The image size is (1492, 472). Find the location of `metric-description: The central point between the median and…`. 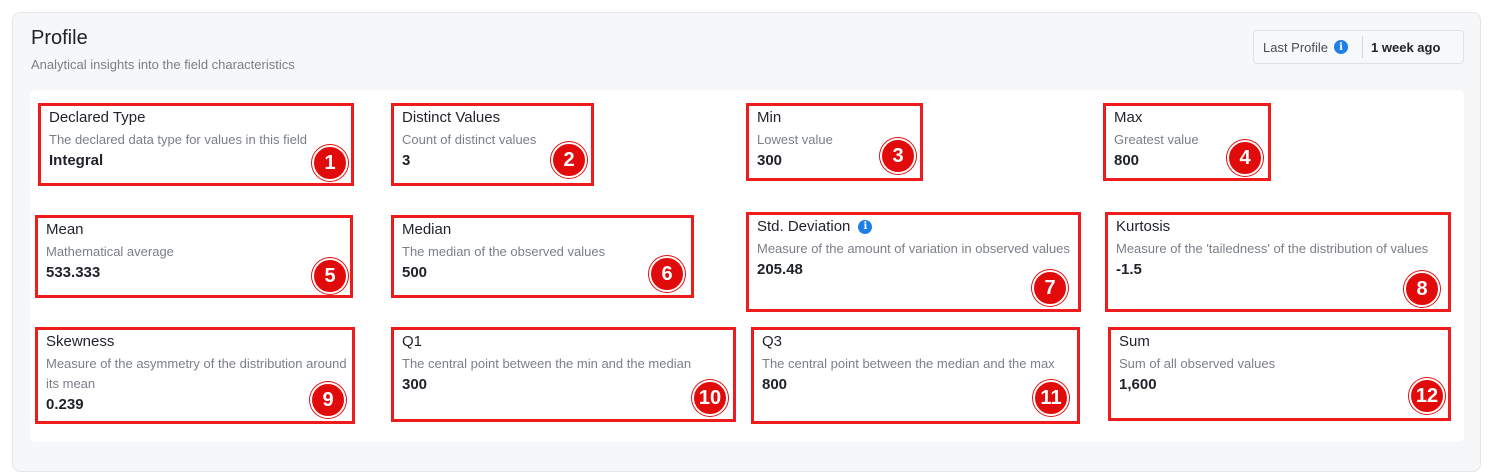

metric-description: The central point between the median and… is located at coordinates (908, 363).